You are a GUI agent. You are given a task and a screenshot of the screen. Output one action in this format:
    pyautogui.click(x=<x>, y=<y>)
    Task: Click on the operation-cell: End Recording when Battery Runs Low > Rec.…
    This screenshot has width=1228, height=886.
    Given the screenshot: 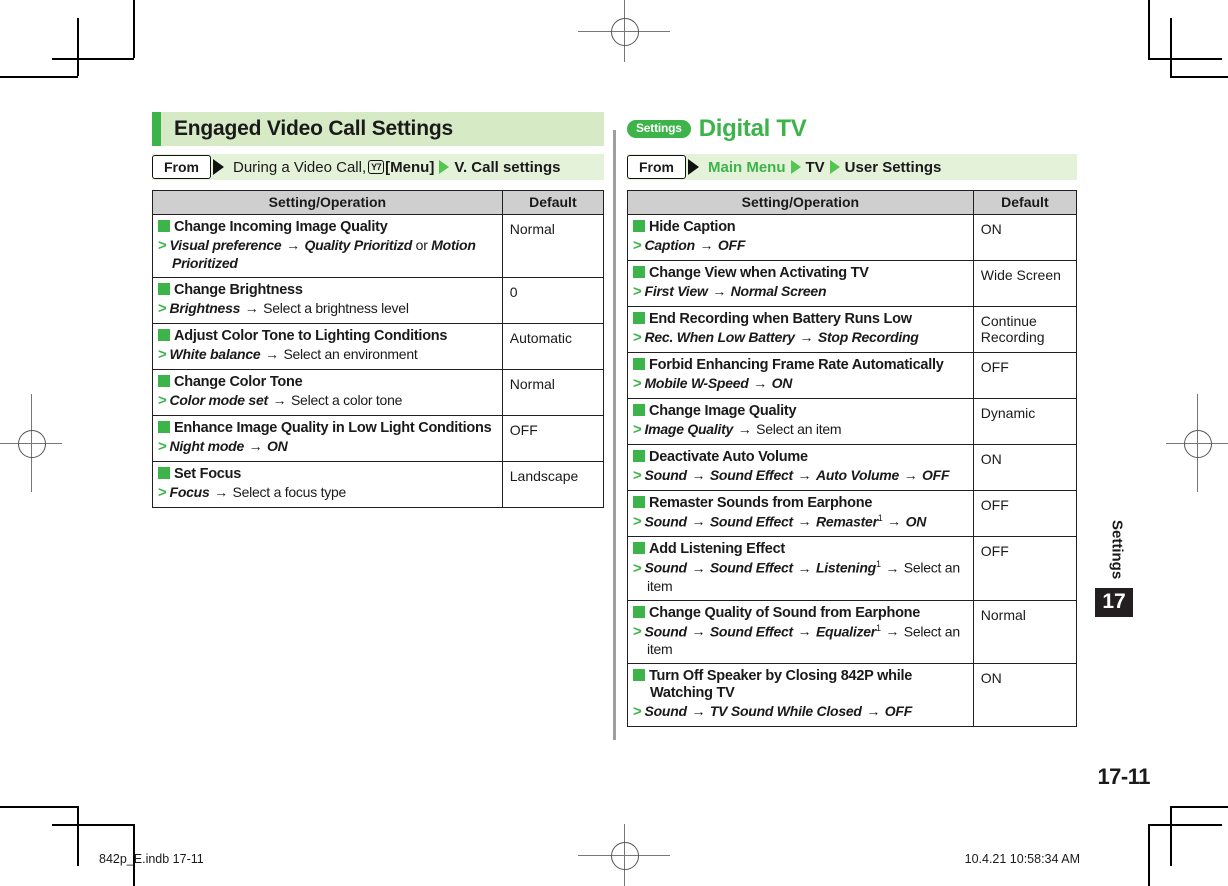 What is the action you would take?
    pyautogui.click(x=800, y=329)
    